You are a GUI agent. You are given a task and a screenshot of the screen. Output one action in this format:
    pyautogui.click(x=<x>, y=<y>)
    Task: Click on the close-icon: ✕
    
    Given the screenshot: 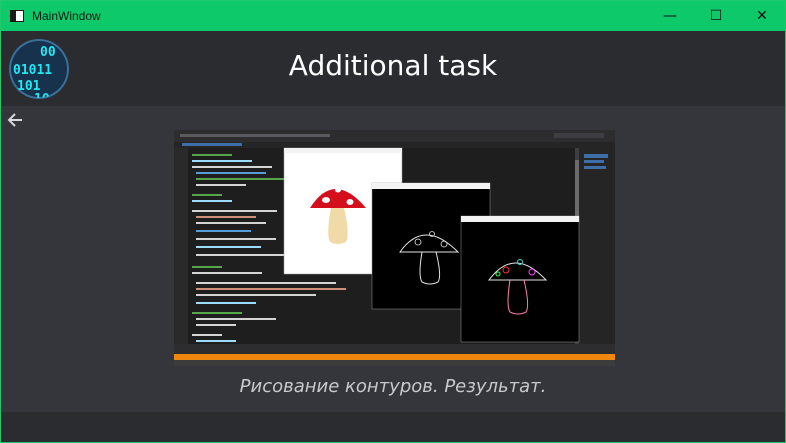 What is the action you would take?
    pyautogui.click(x=762, y=16)
    